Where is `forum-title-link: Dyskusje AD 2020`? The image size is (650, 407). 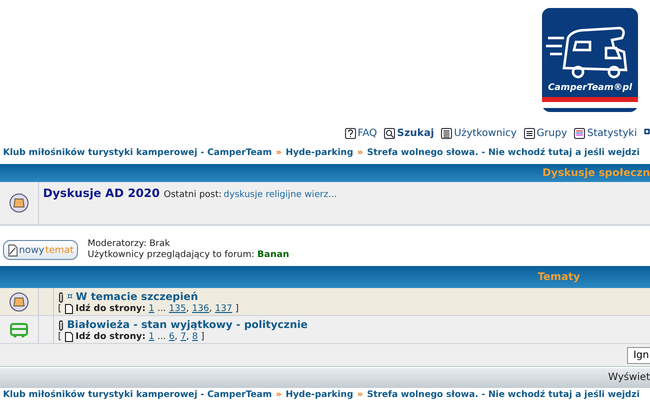 forum-title-link: Dyskusje AD 2020 is located at coordinates (101, 193).